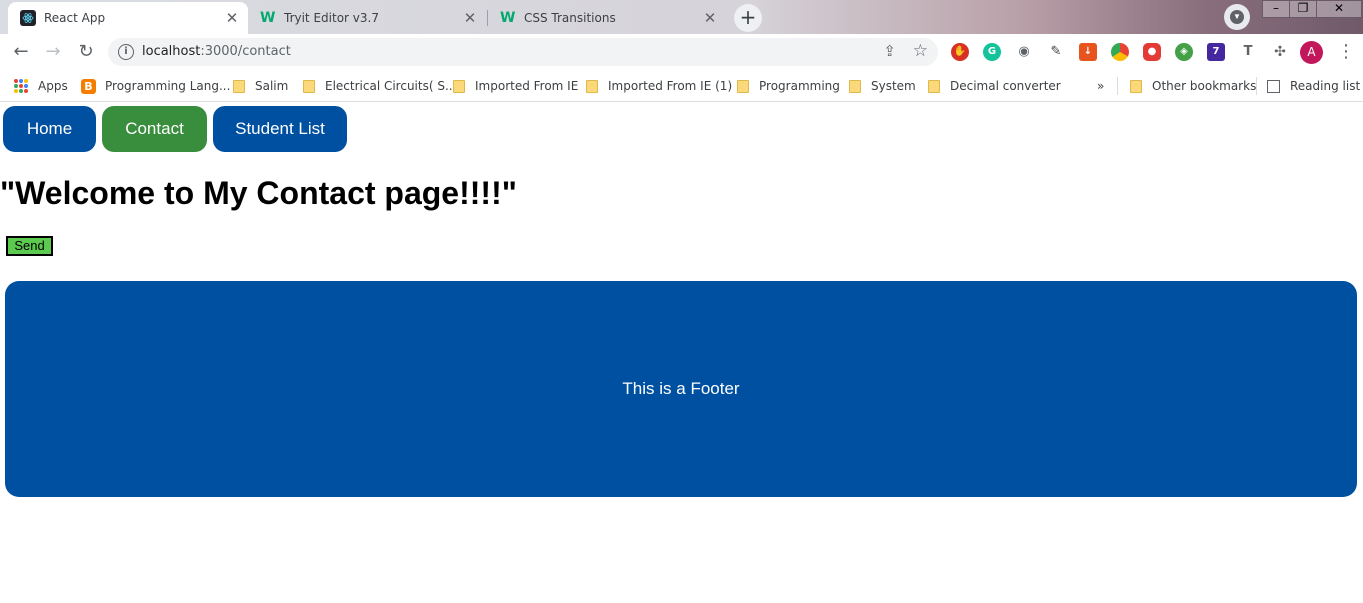 The width and height of the screenshot is (1363, 603). I want to click on close-window-button: ✕, so click(1339, 9).